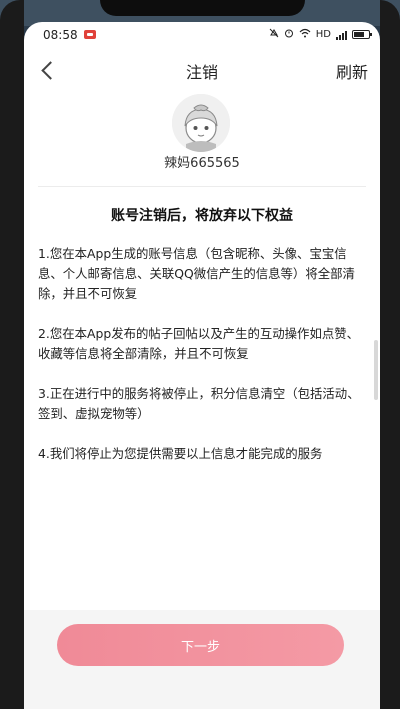 The height and width of the screenshot is (709, 400). What do you see at coordinates (352, 71) in the screenshot?
I see `refresh-button: 刷新` at bounding box center [352, 71].